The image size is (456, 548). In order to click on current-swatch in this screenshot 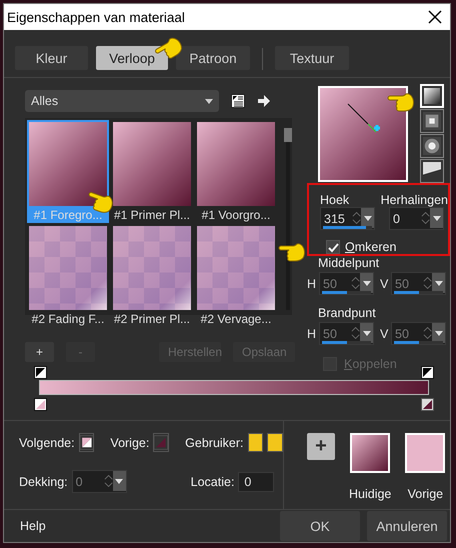, I will do `click(370, 453)`.